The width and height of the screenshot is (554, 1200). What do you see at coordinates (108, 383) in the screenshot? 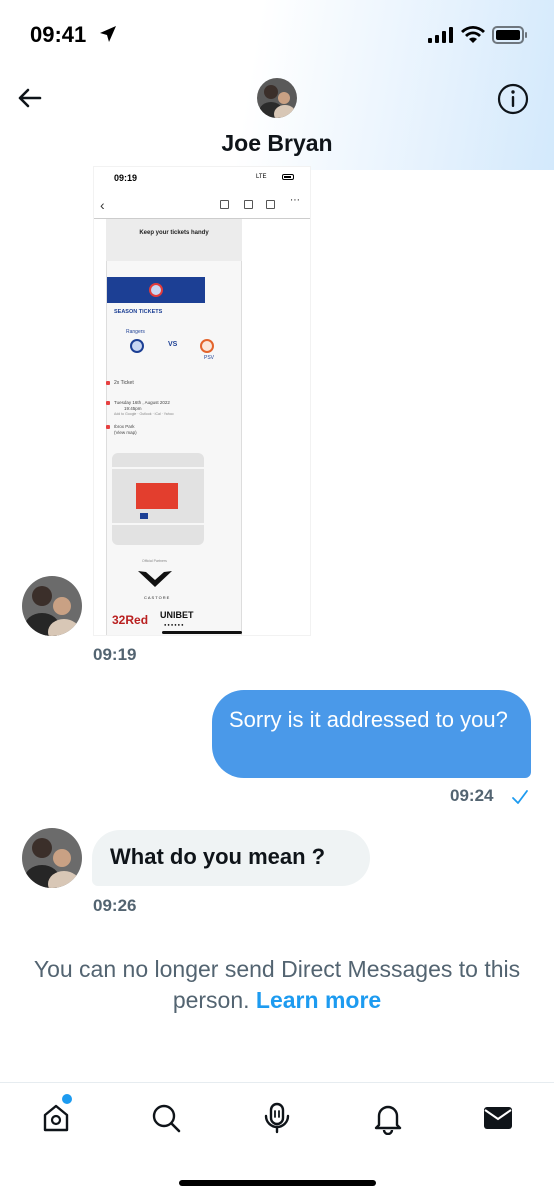
I see `ticket-bullet-icon` at bounding box center [108, 383].